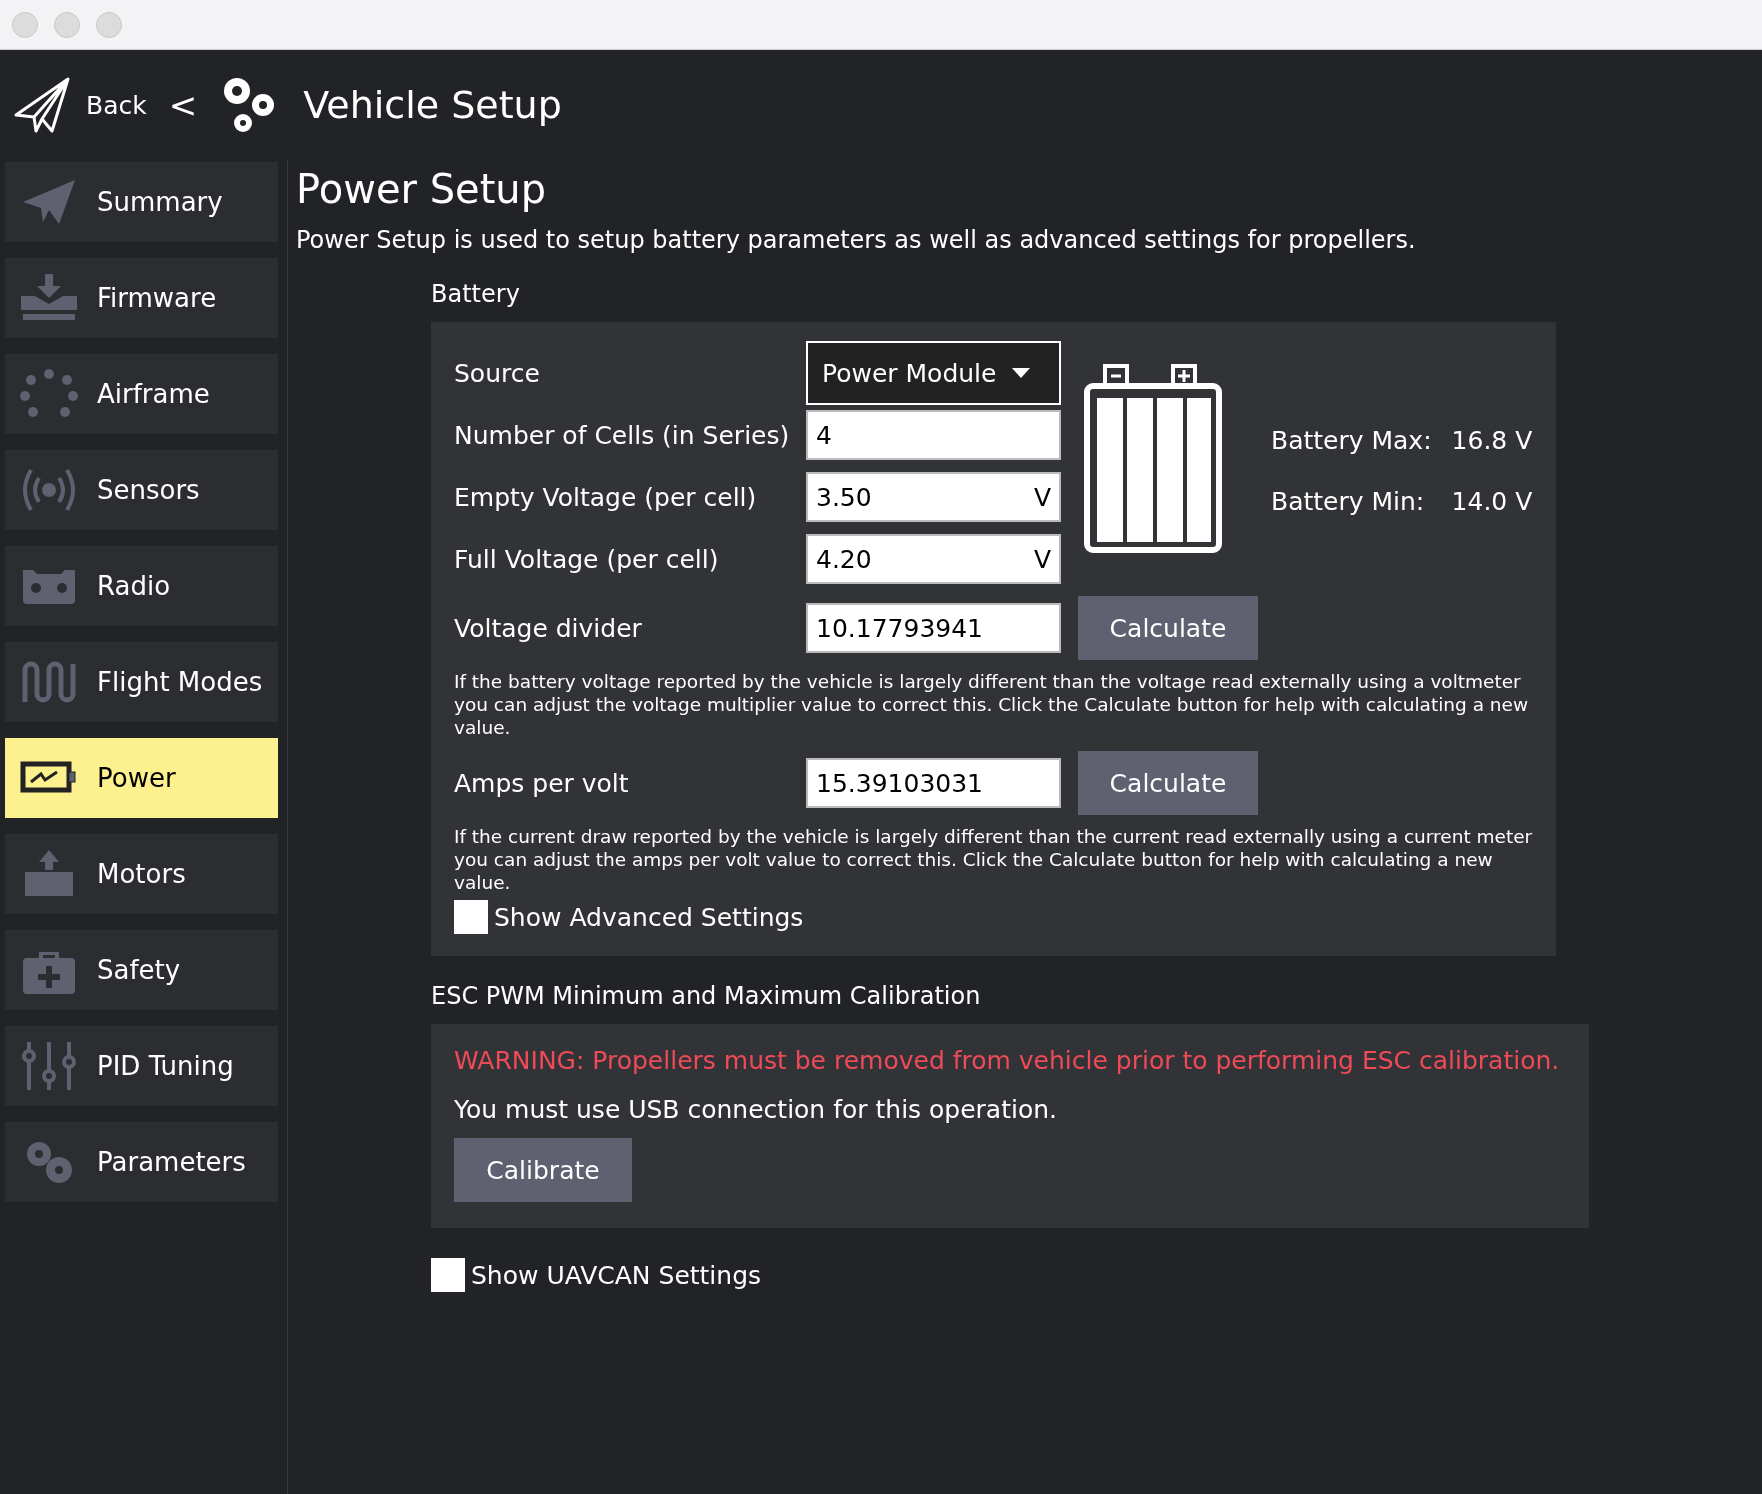 The height and width of the screenshot is (1494, 1762). Describe the element at coordinates (141, 1162) in the screenshot. I see `sidebar-item: Parameters` at that location.